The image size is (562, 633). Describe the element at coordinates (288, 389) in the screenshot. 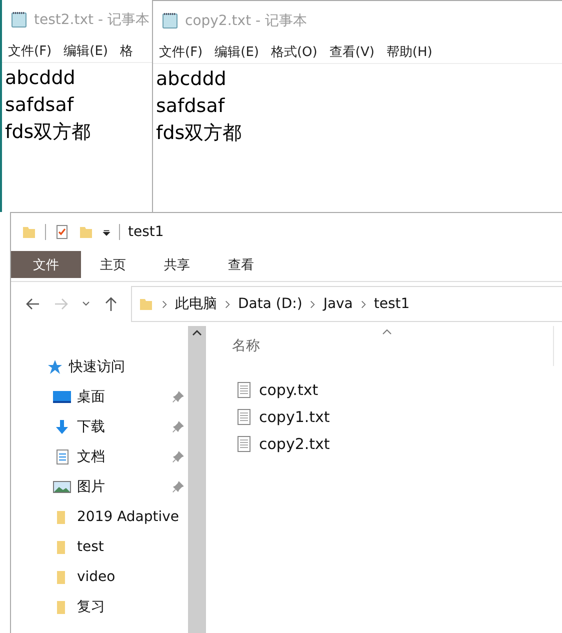

I see `file-name: copy.txt` at that location.